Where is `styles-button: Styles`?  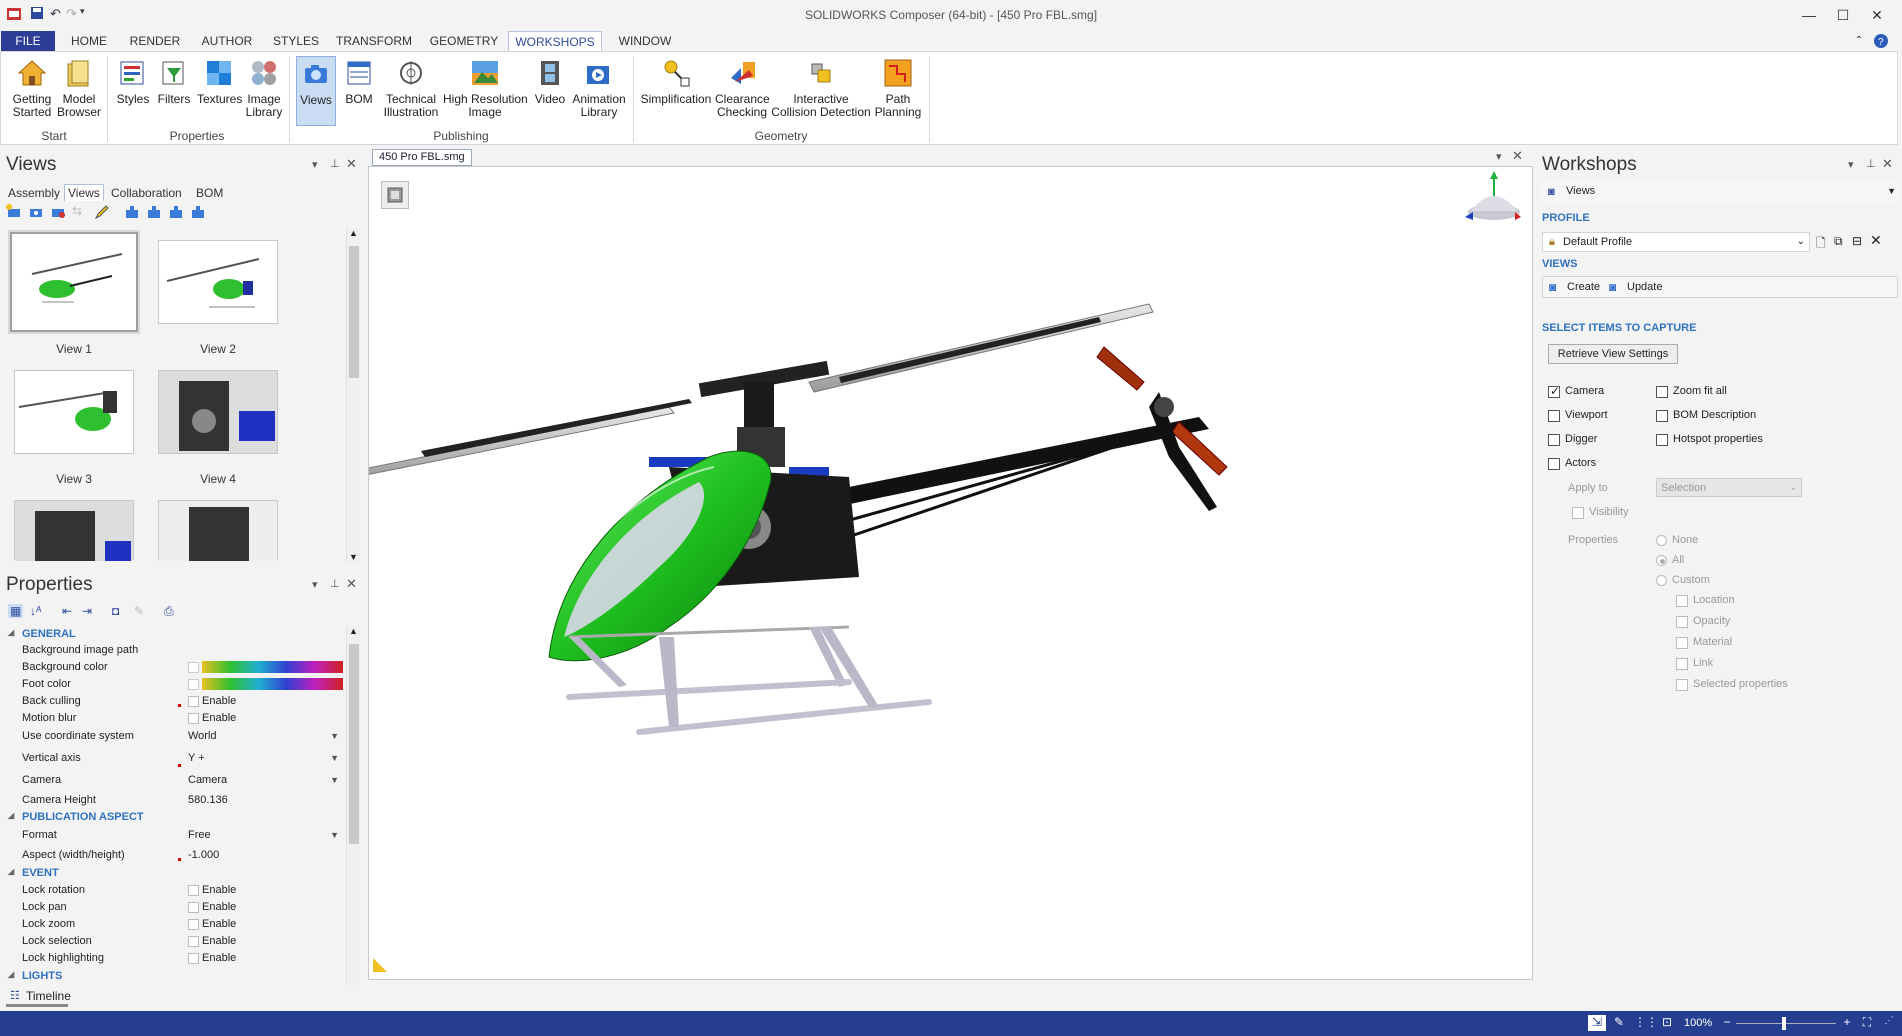 styles-button: Styles is located at coordinates (133, 81).